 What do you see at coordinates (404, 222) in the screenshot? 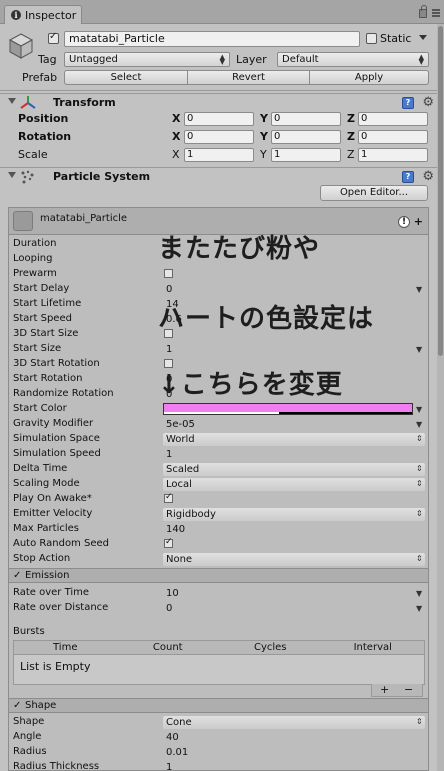
I see `warning-icon: !` at bounding box center [404, 222].